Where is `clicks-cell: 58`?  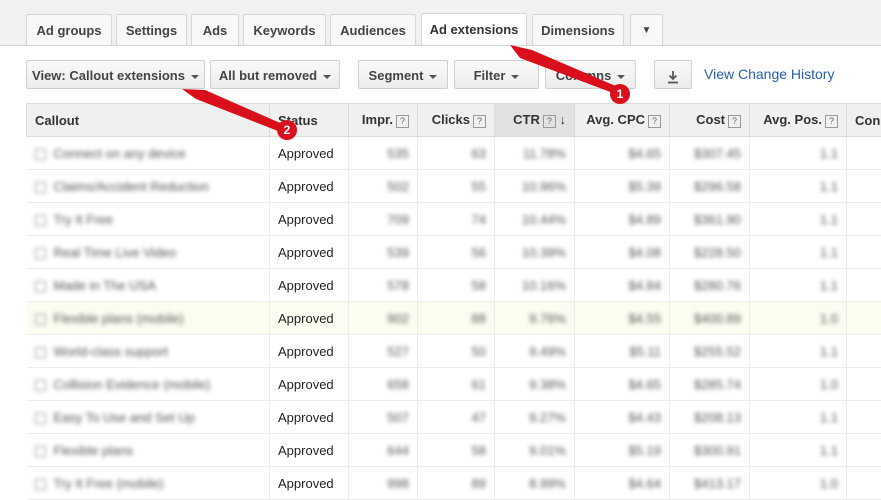 clicks-cell: 58 is located at coordinates (456, 450).